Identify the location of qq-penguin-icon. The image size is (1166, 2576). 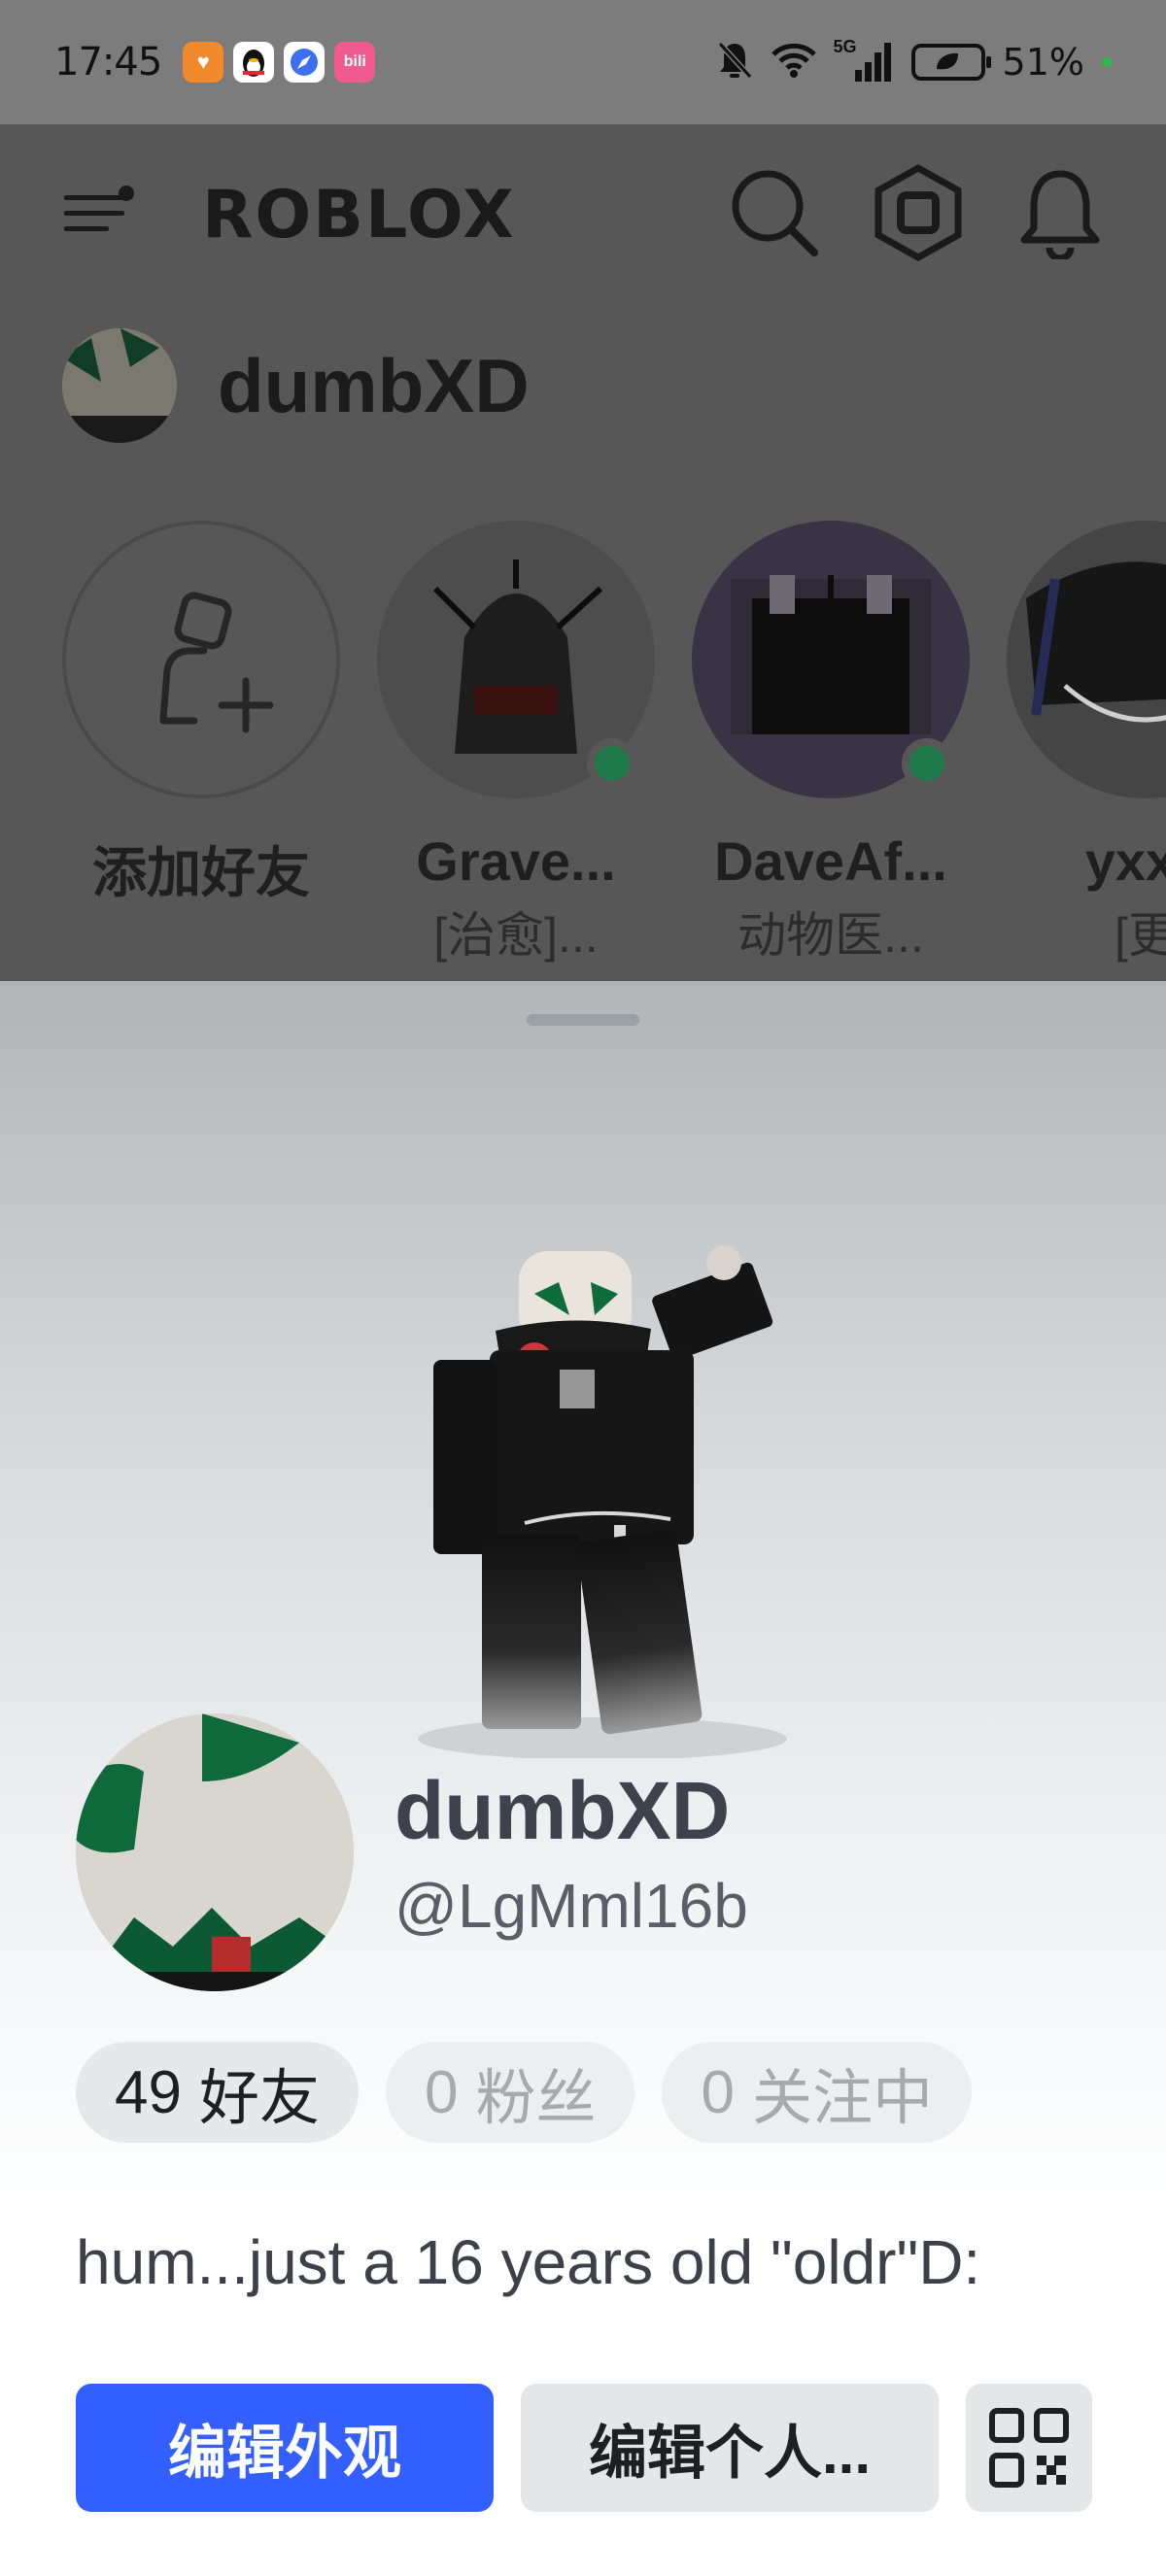
(254, 62).